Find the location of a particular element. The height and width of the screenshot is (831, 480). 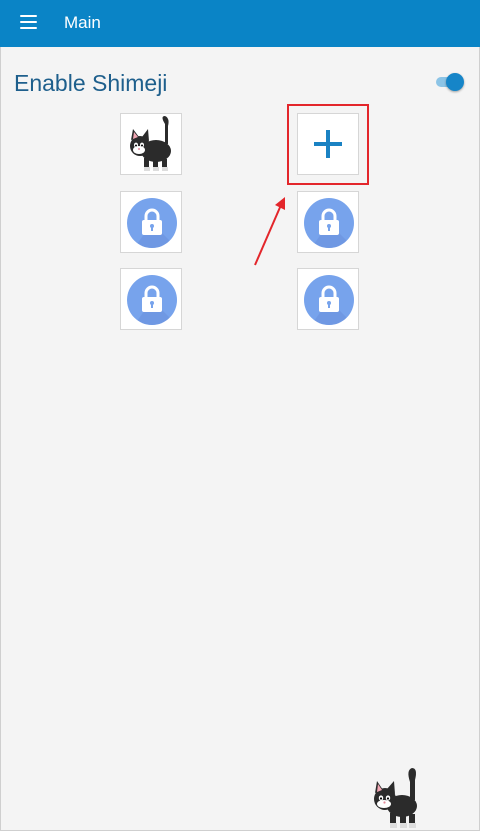

black-cat-icon is located at coordinates (150, 143).